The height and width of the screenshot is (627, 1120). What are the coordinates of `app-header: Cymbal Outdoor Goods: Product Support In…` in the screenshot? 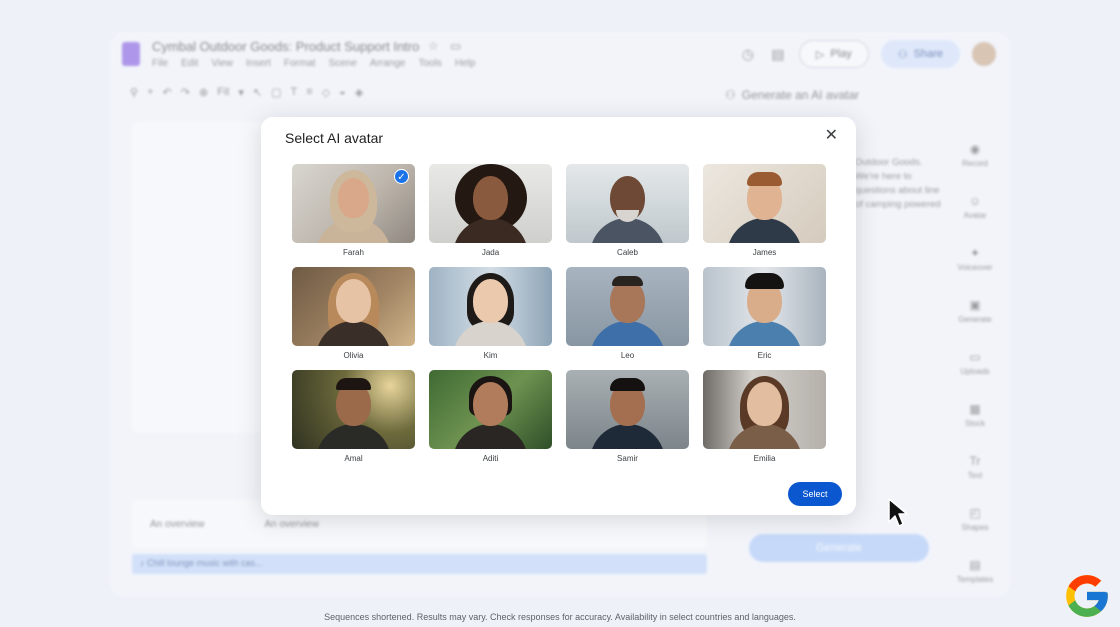 It's located at (560, 57).